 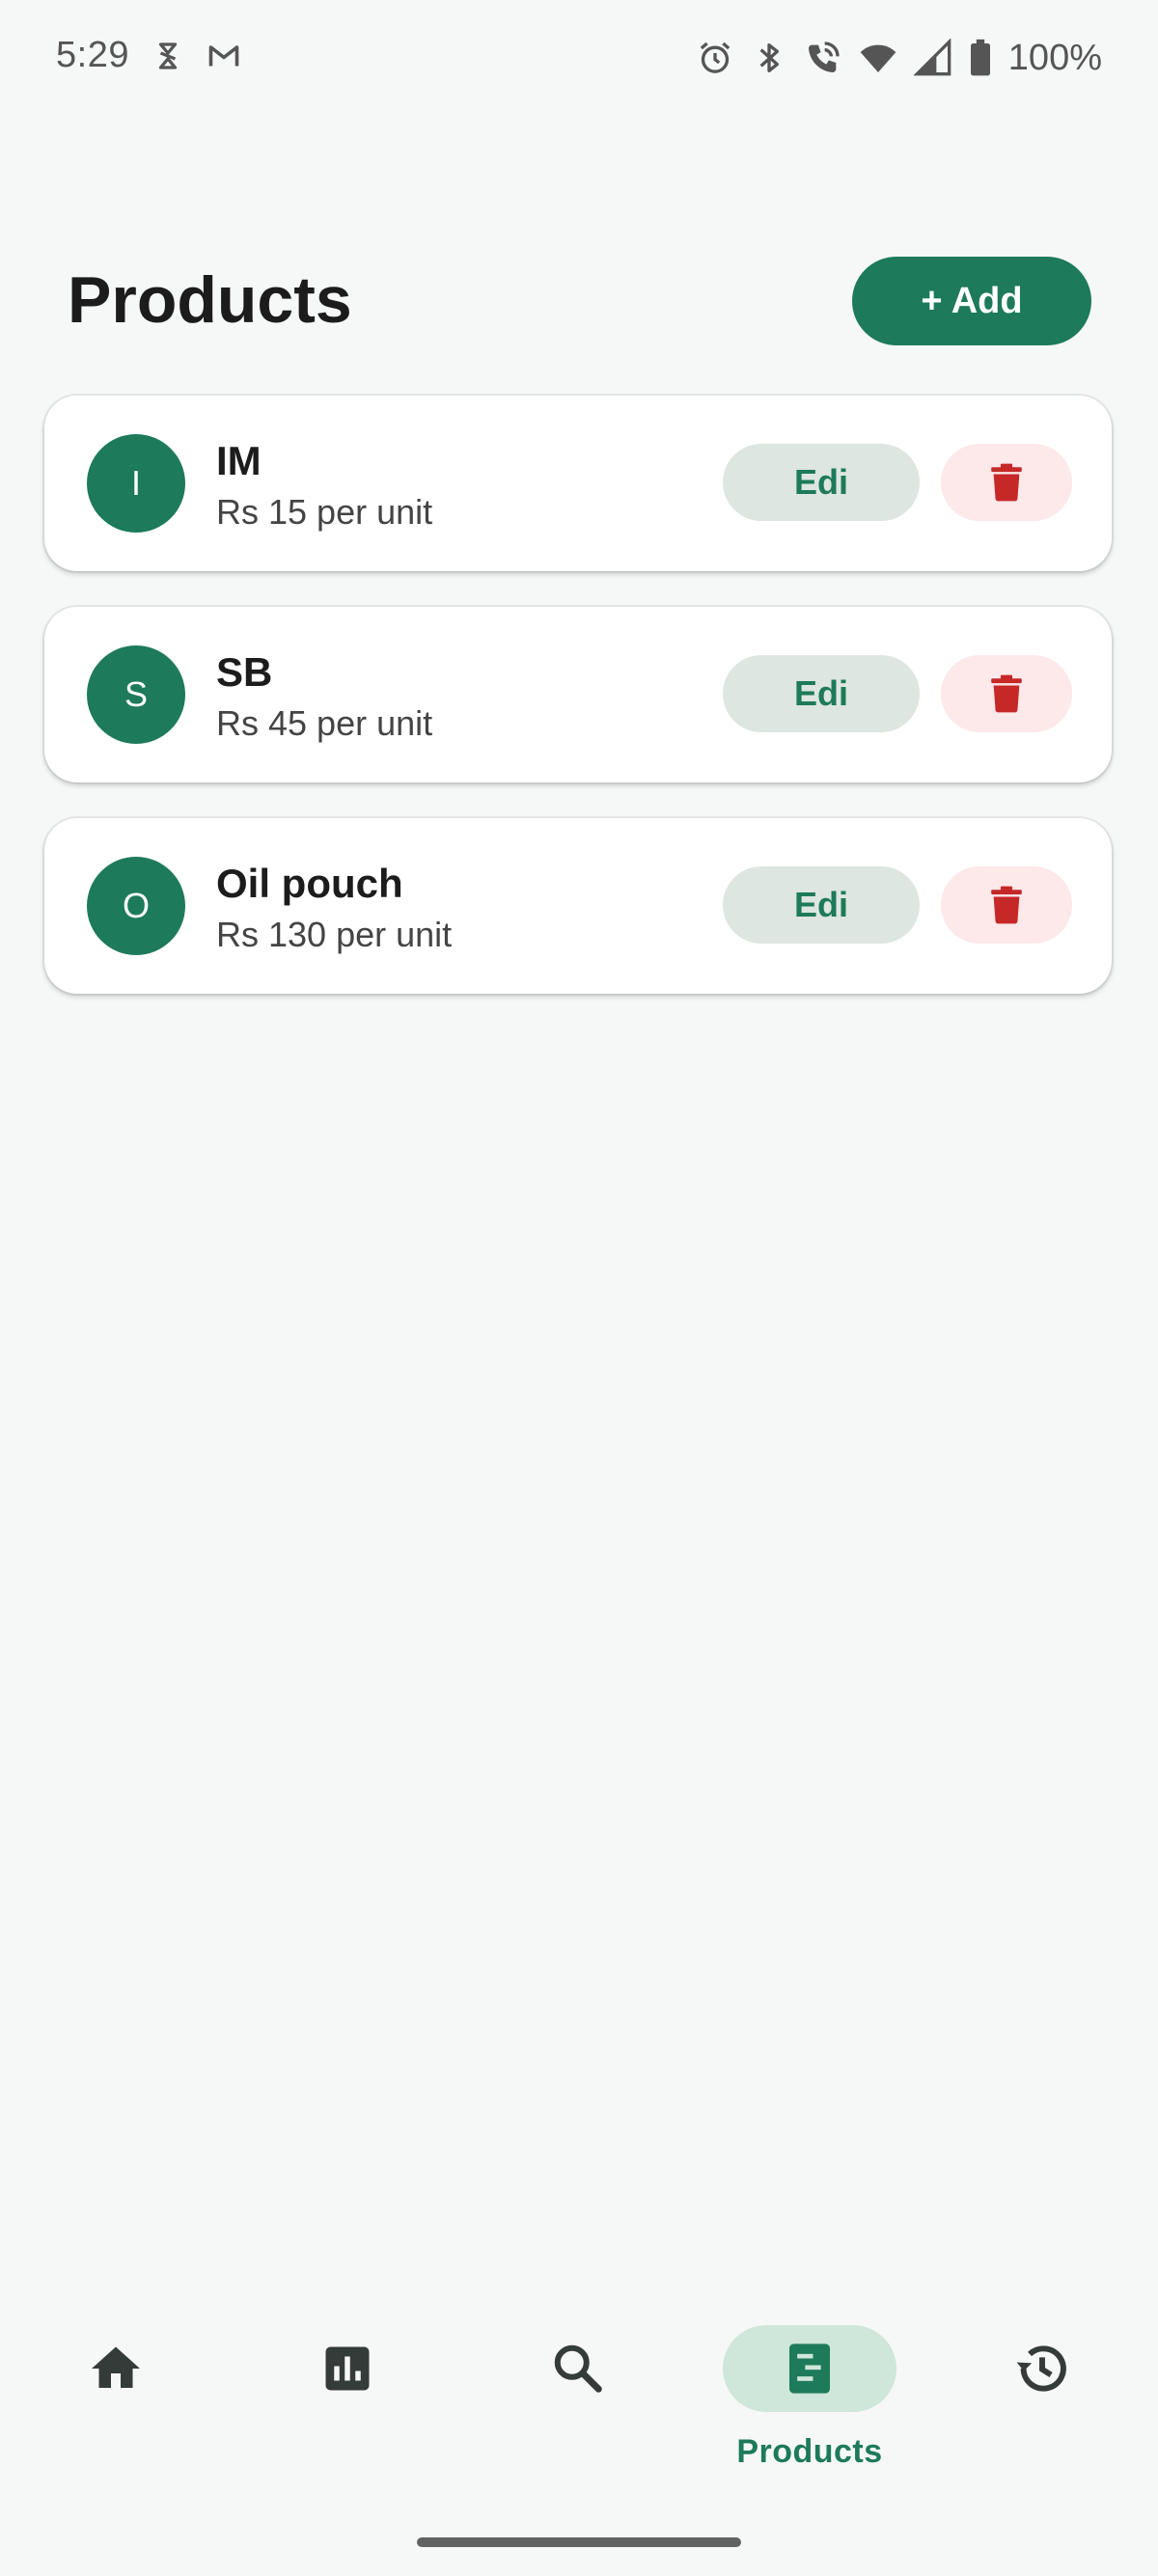 I want to click on product-price: Rs 15 per unit, so click(x=324, y=512).